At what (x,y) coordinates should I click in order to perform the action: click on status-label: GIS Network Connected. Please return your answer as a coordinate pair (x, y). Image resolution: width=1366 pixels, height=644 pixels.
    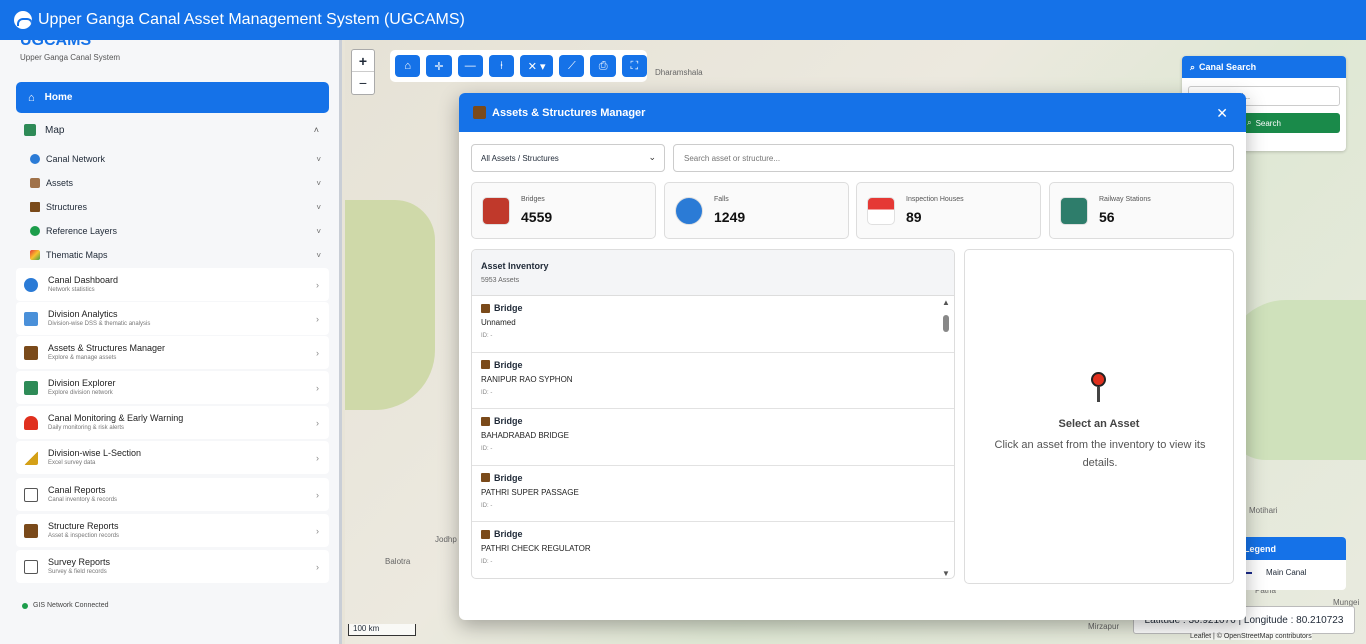
    Looking at the image, I should click on (71, 605).